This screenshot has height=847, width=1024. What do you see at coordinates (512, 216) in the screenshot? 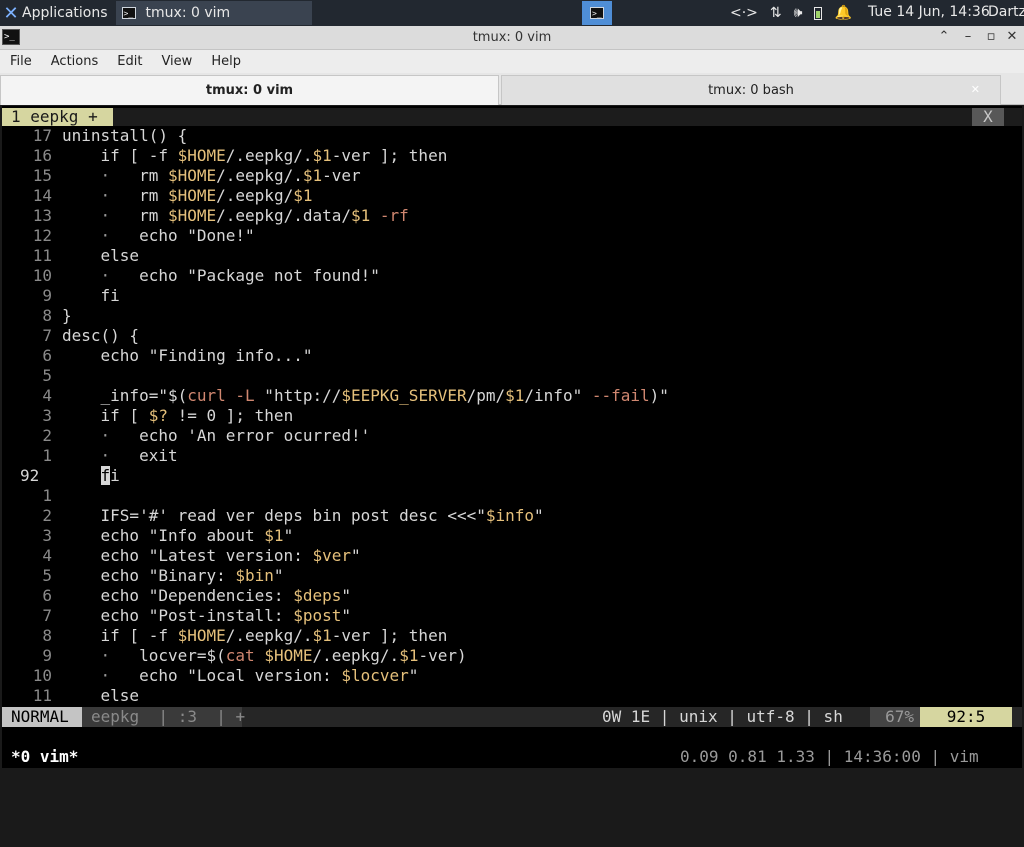
I see `code-line: 13 · rm $HOME/.eepkg/.data/$1 -rf` at bounding box center [512, 216].